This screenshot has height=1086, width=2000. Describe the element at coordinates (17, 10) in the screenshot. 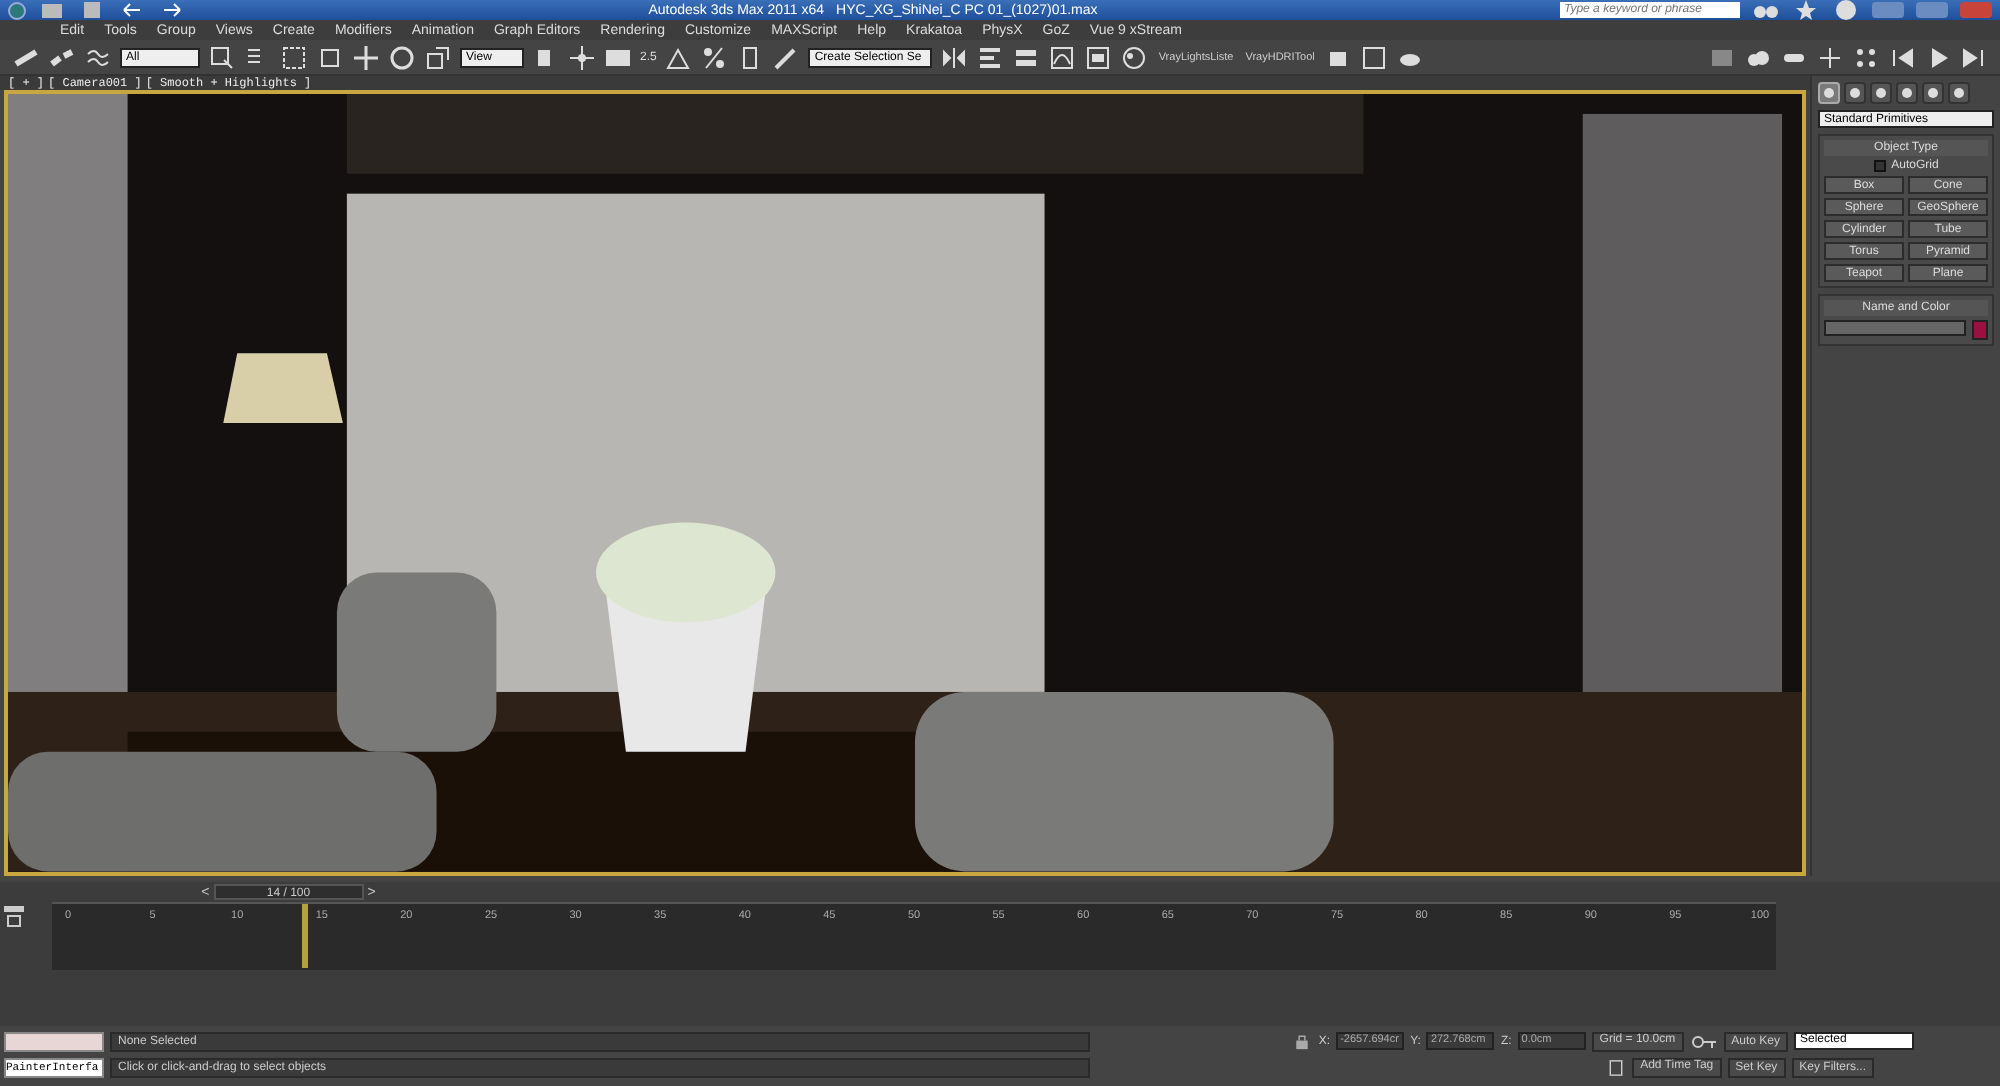

I see `app-logo-icon` at that location.